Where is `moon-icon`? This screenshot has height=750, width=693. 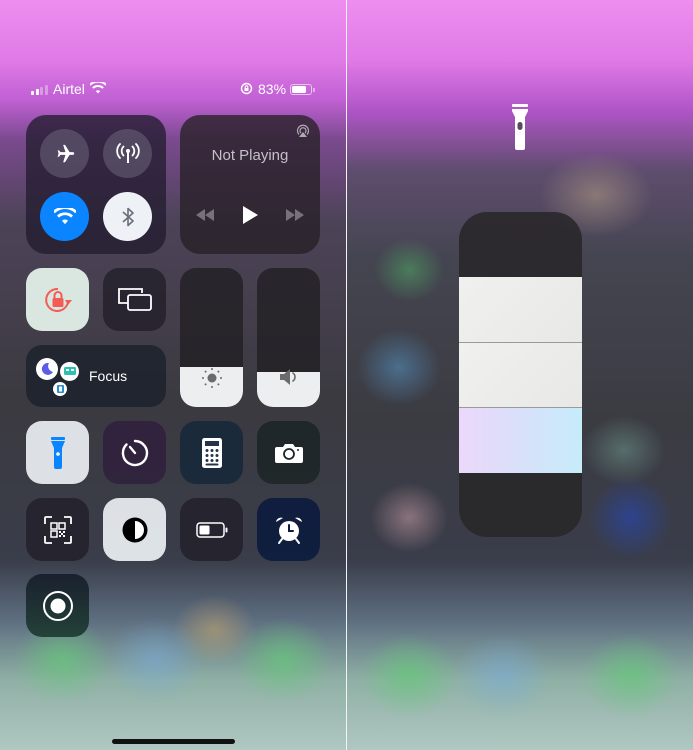
moon-icon is located at coordinates (47, 369).